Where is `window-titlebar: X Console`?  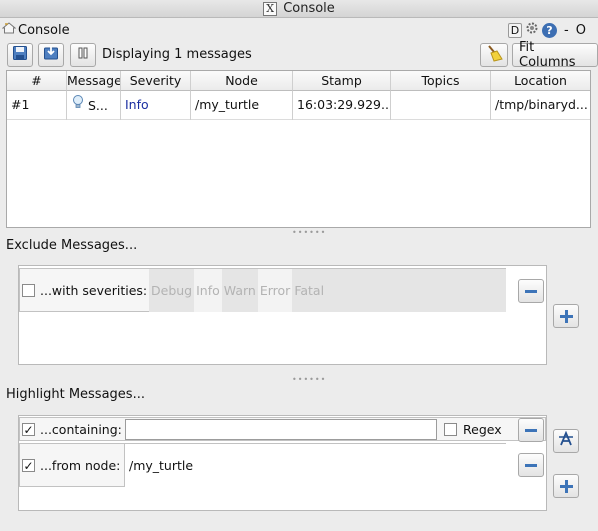
window-titlebar: X Console is located at coordinates (299, 9).